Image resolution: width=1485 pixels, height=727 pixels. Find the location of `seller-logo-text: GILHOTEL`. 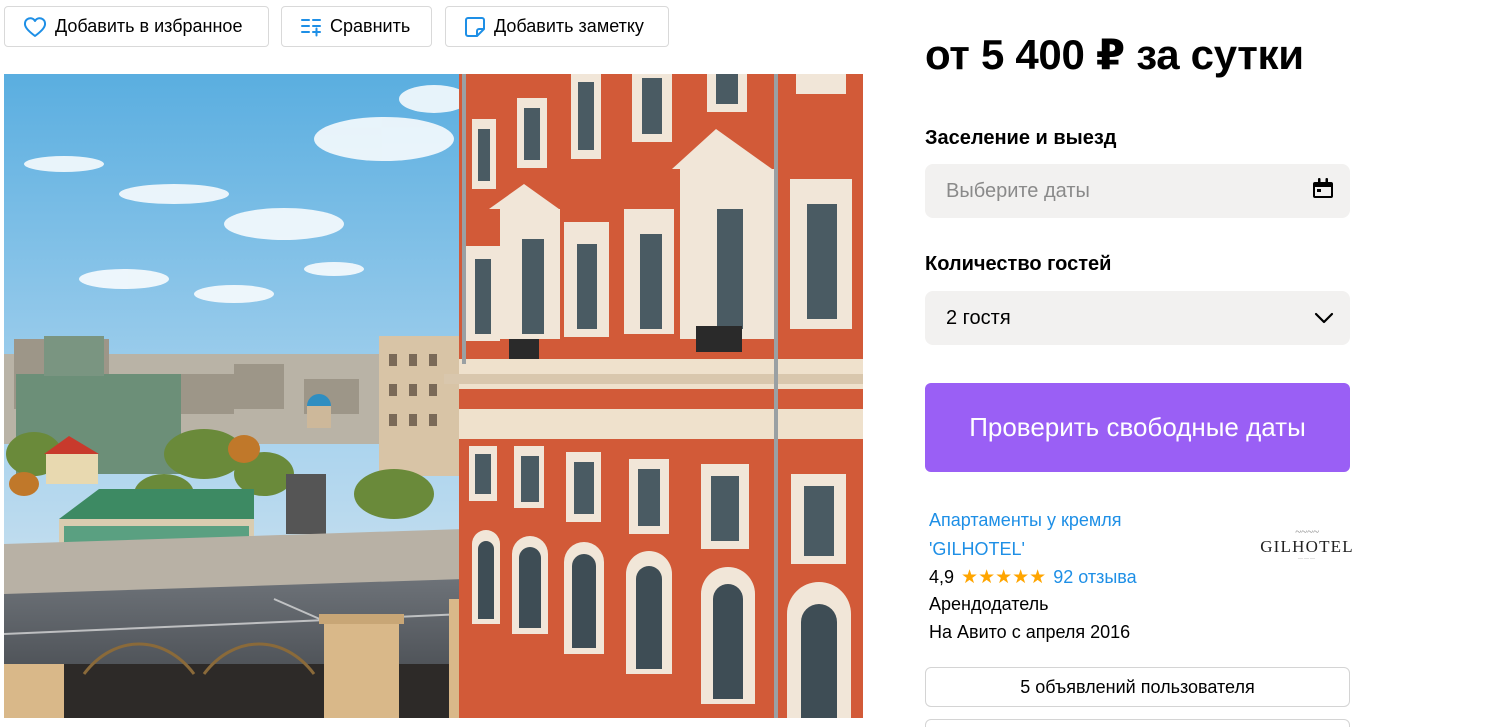

seller-logo-text: GILHOTEL is located at coordinates (1307, 546).